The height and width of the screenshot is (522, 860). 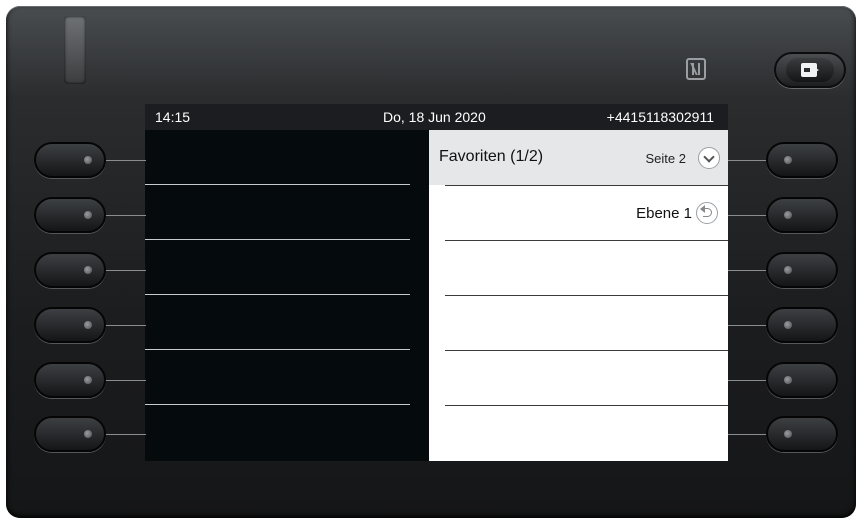 What do you see at coordinates (696, 69) in the screenshot?
I see `nfc-icon` at bounding box center [696, 69].